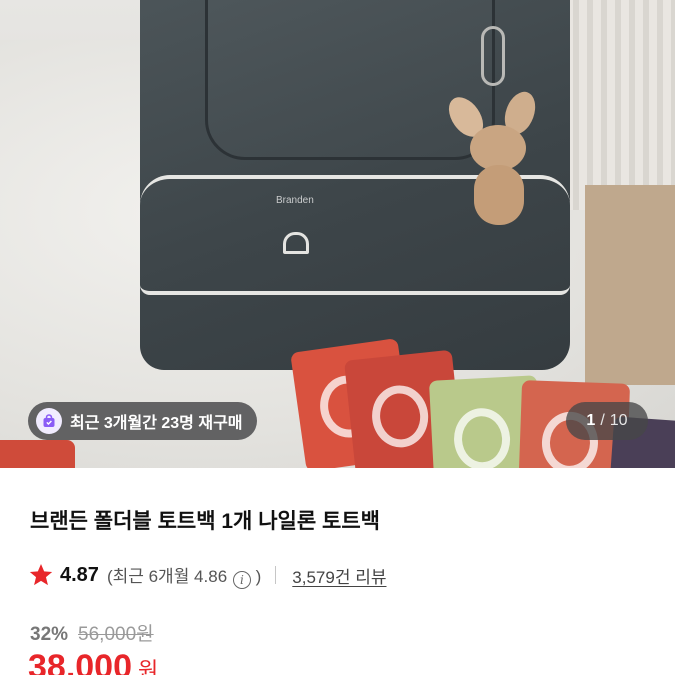  I want to click on discount-rate: 32%, so click(49, 634).